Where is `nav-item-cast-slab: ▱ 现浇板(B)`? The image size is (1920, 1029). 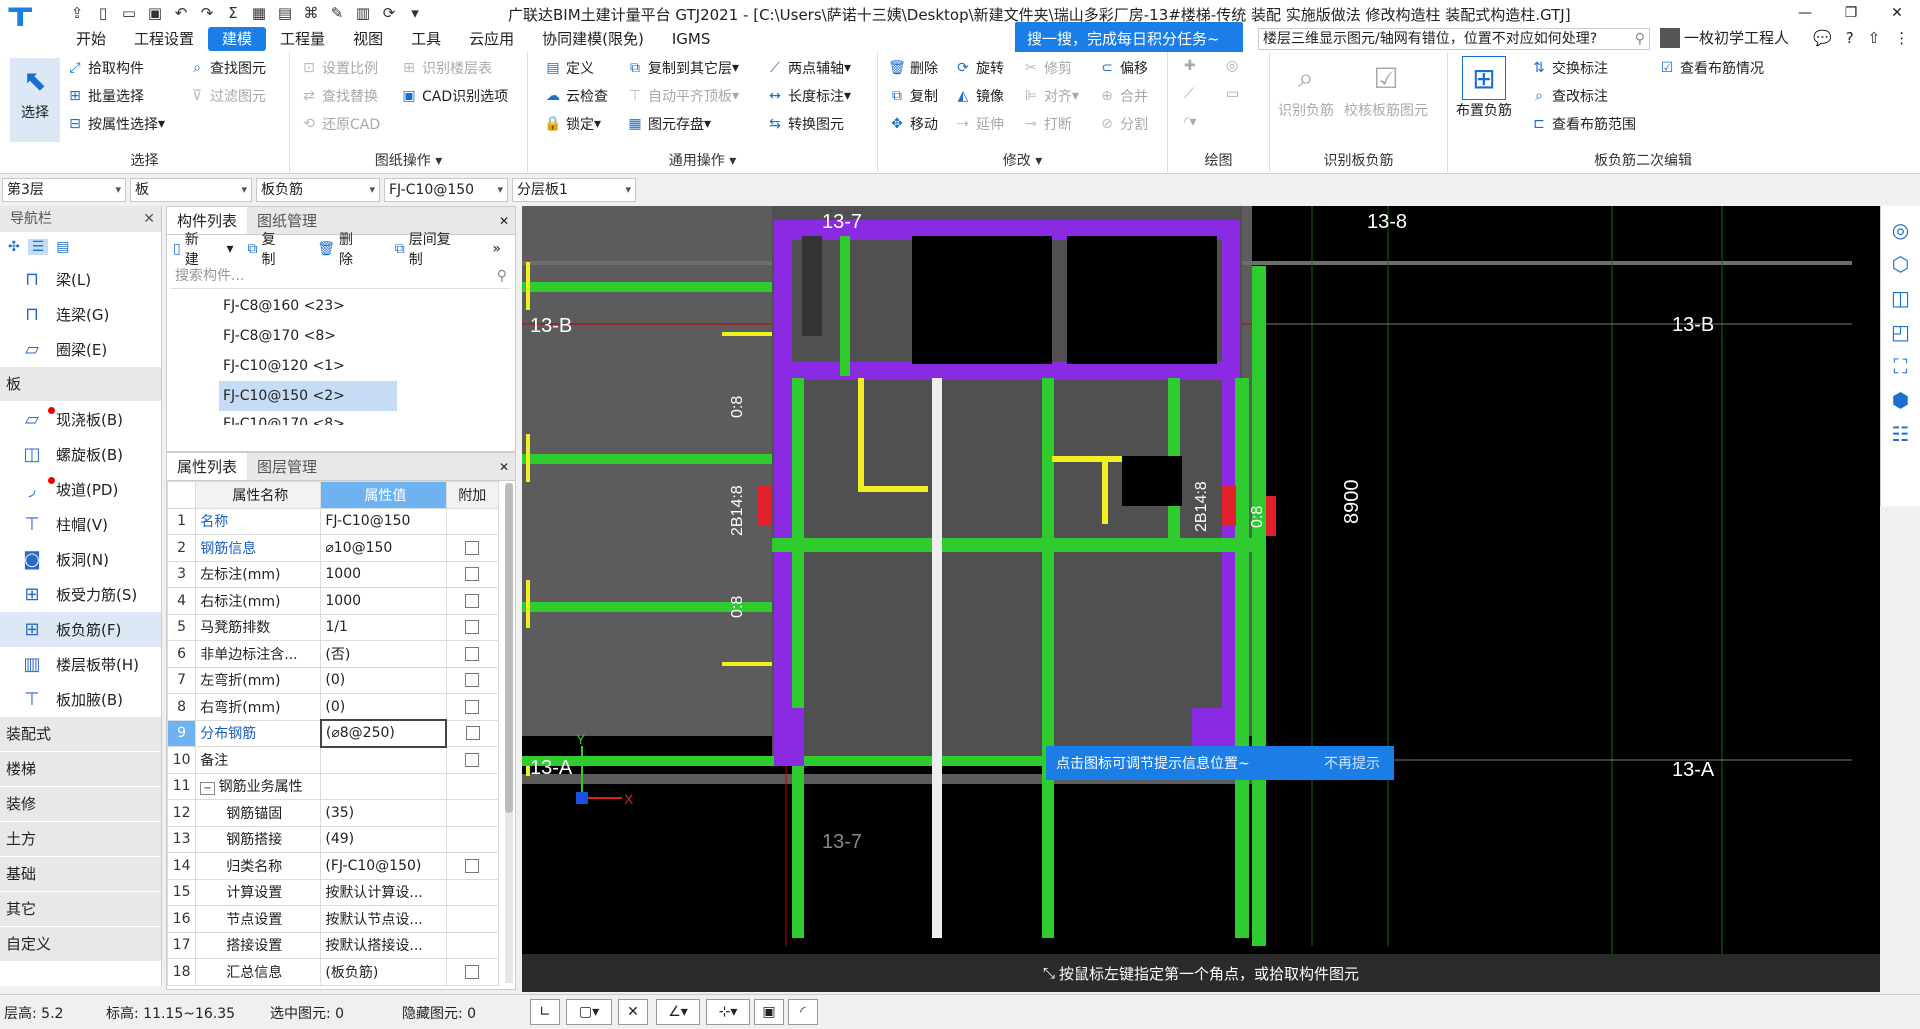
nav-item-cast-slab: ▱ 现浇板(B) is located at coordinates (80, 419).